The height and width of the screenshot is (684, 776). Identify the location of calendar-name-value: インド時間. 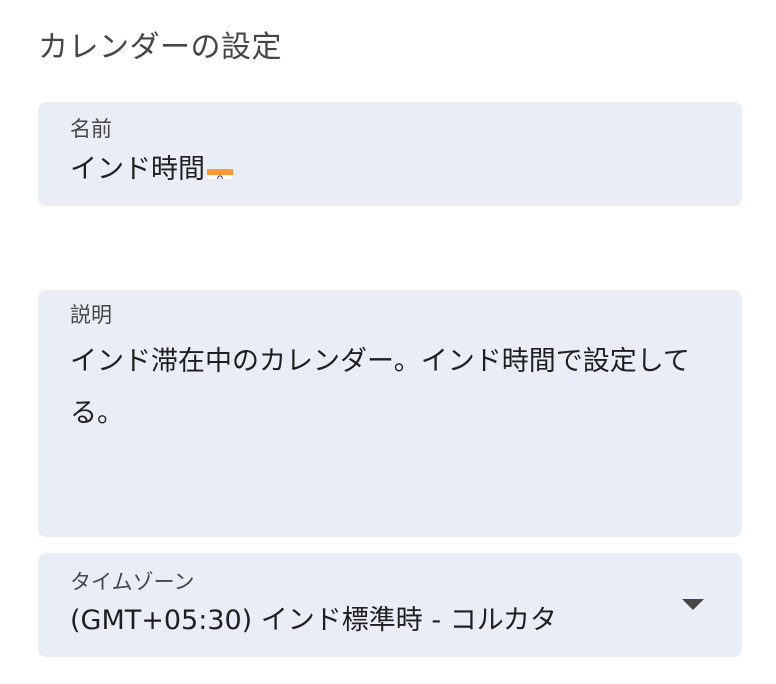
(137, 169).